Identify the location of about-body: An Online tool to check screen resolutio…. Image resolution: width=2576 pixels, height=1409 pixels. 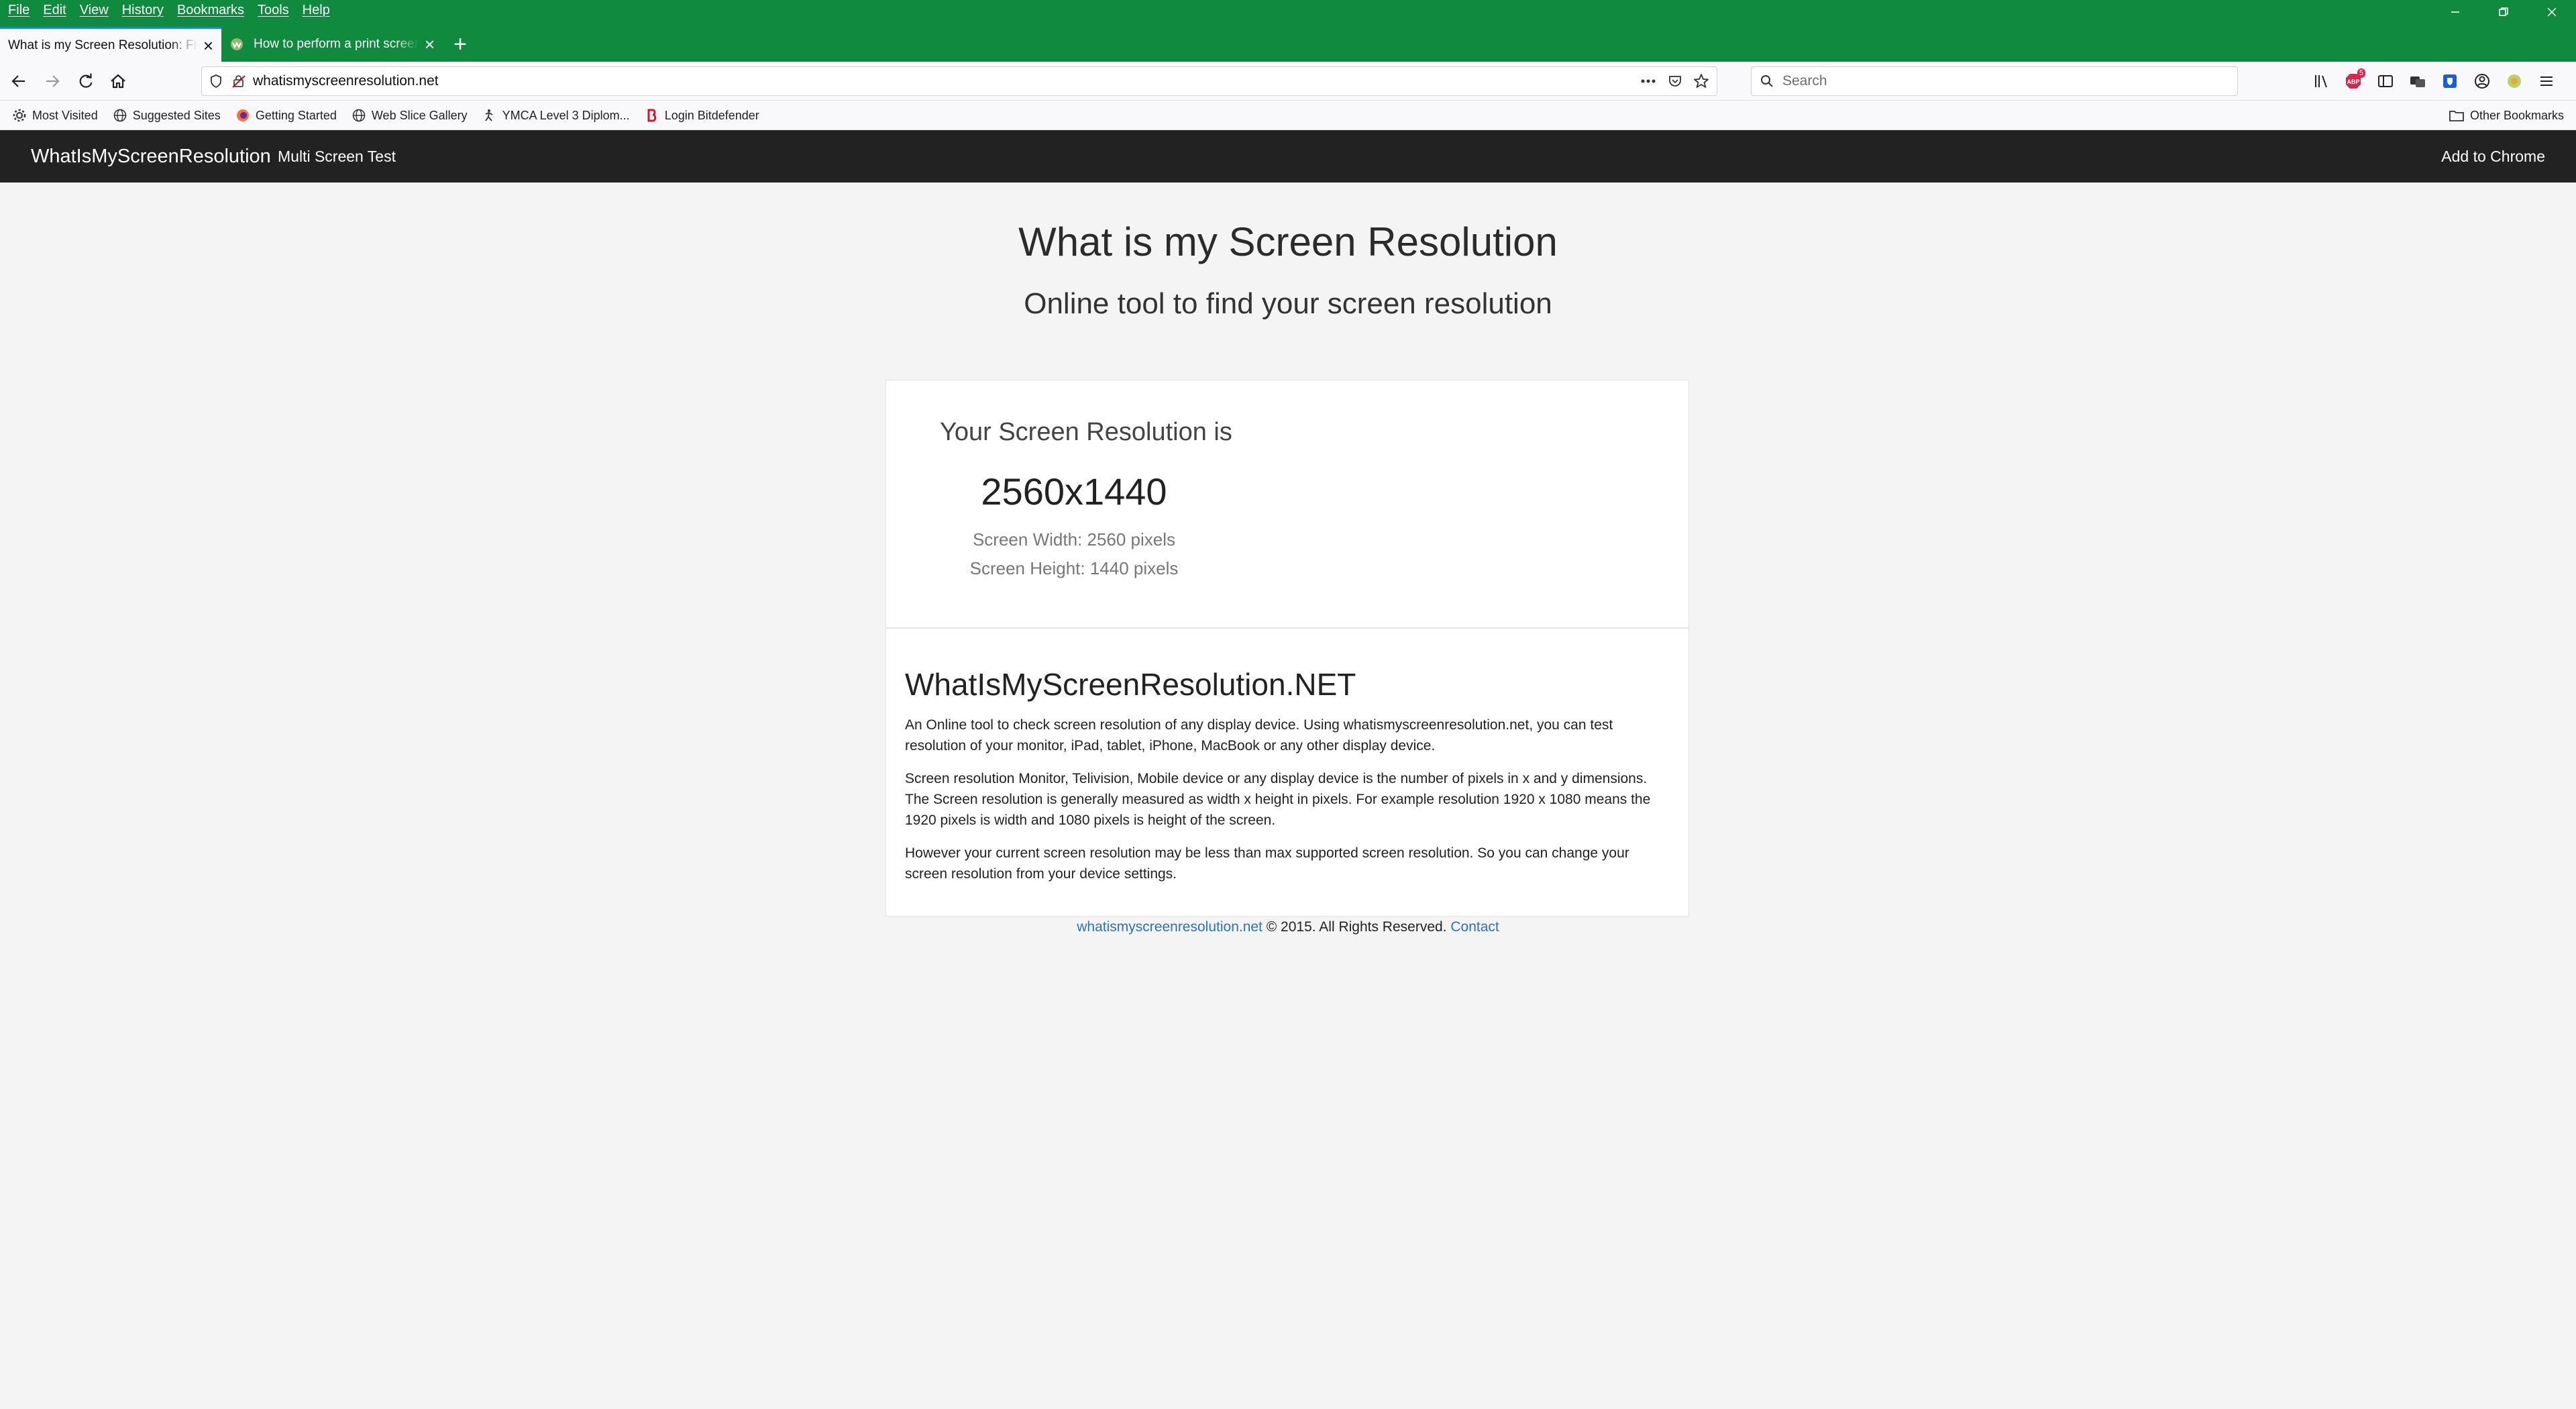
(1284, 805).